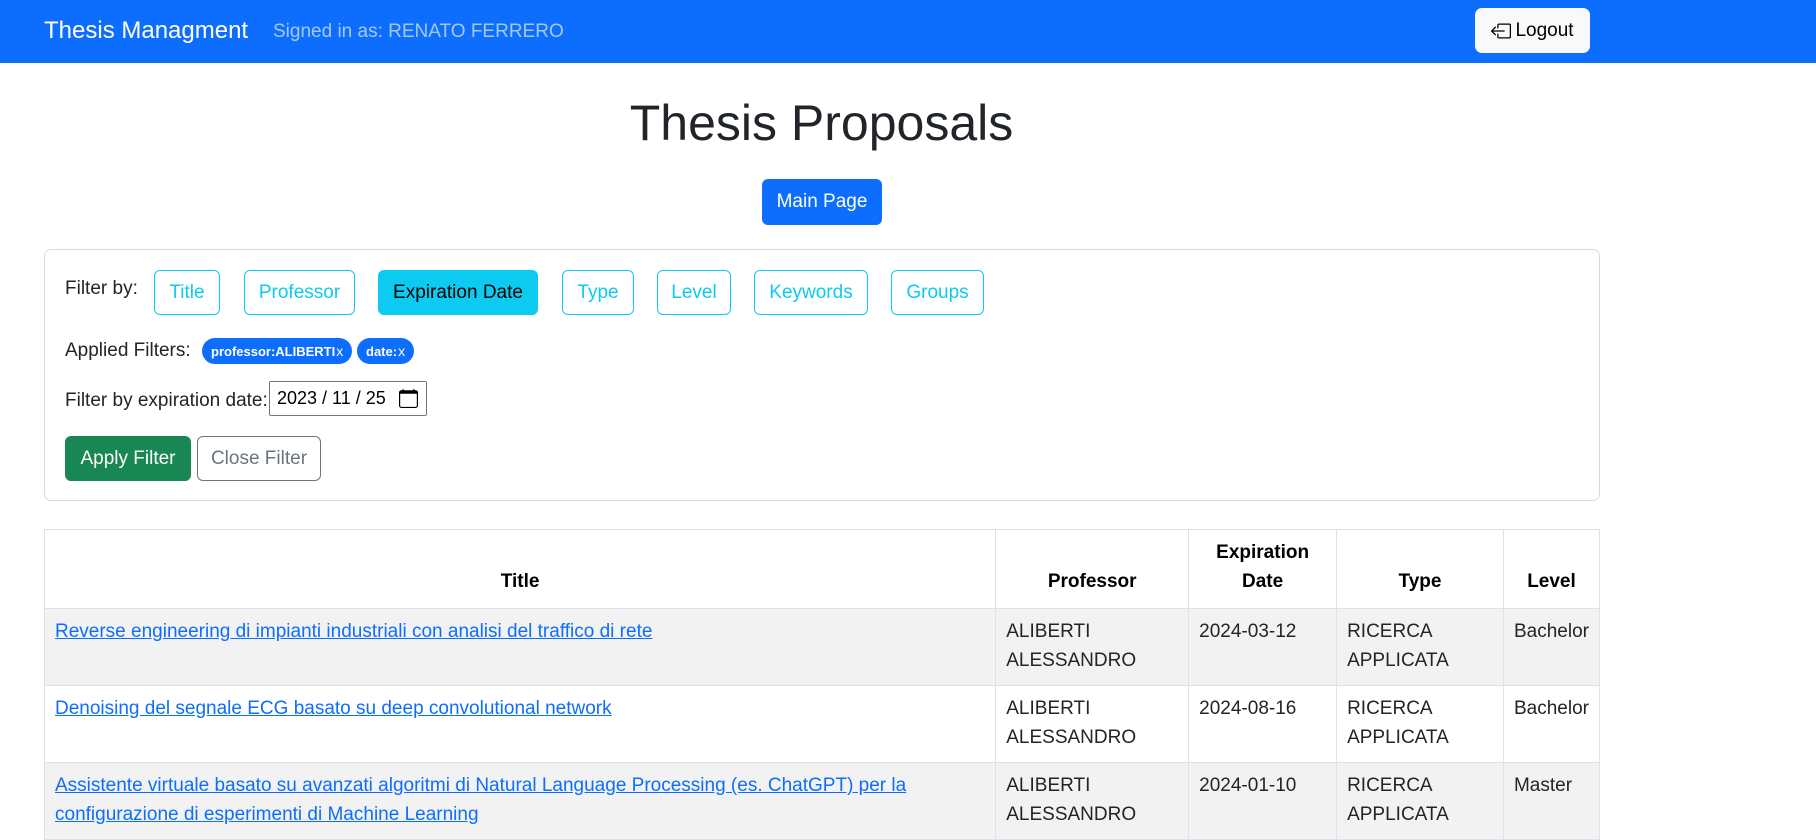  What do you see at coordinates (382, 351) in the screenshot?
I see `chip-label: date:` at bounding box center [382, 351].